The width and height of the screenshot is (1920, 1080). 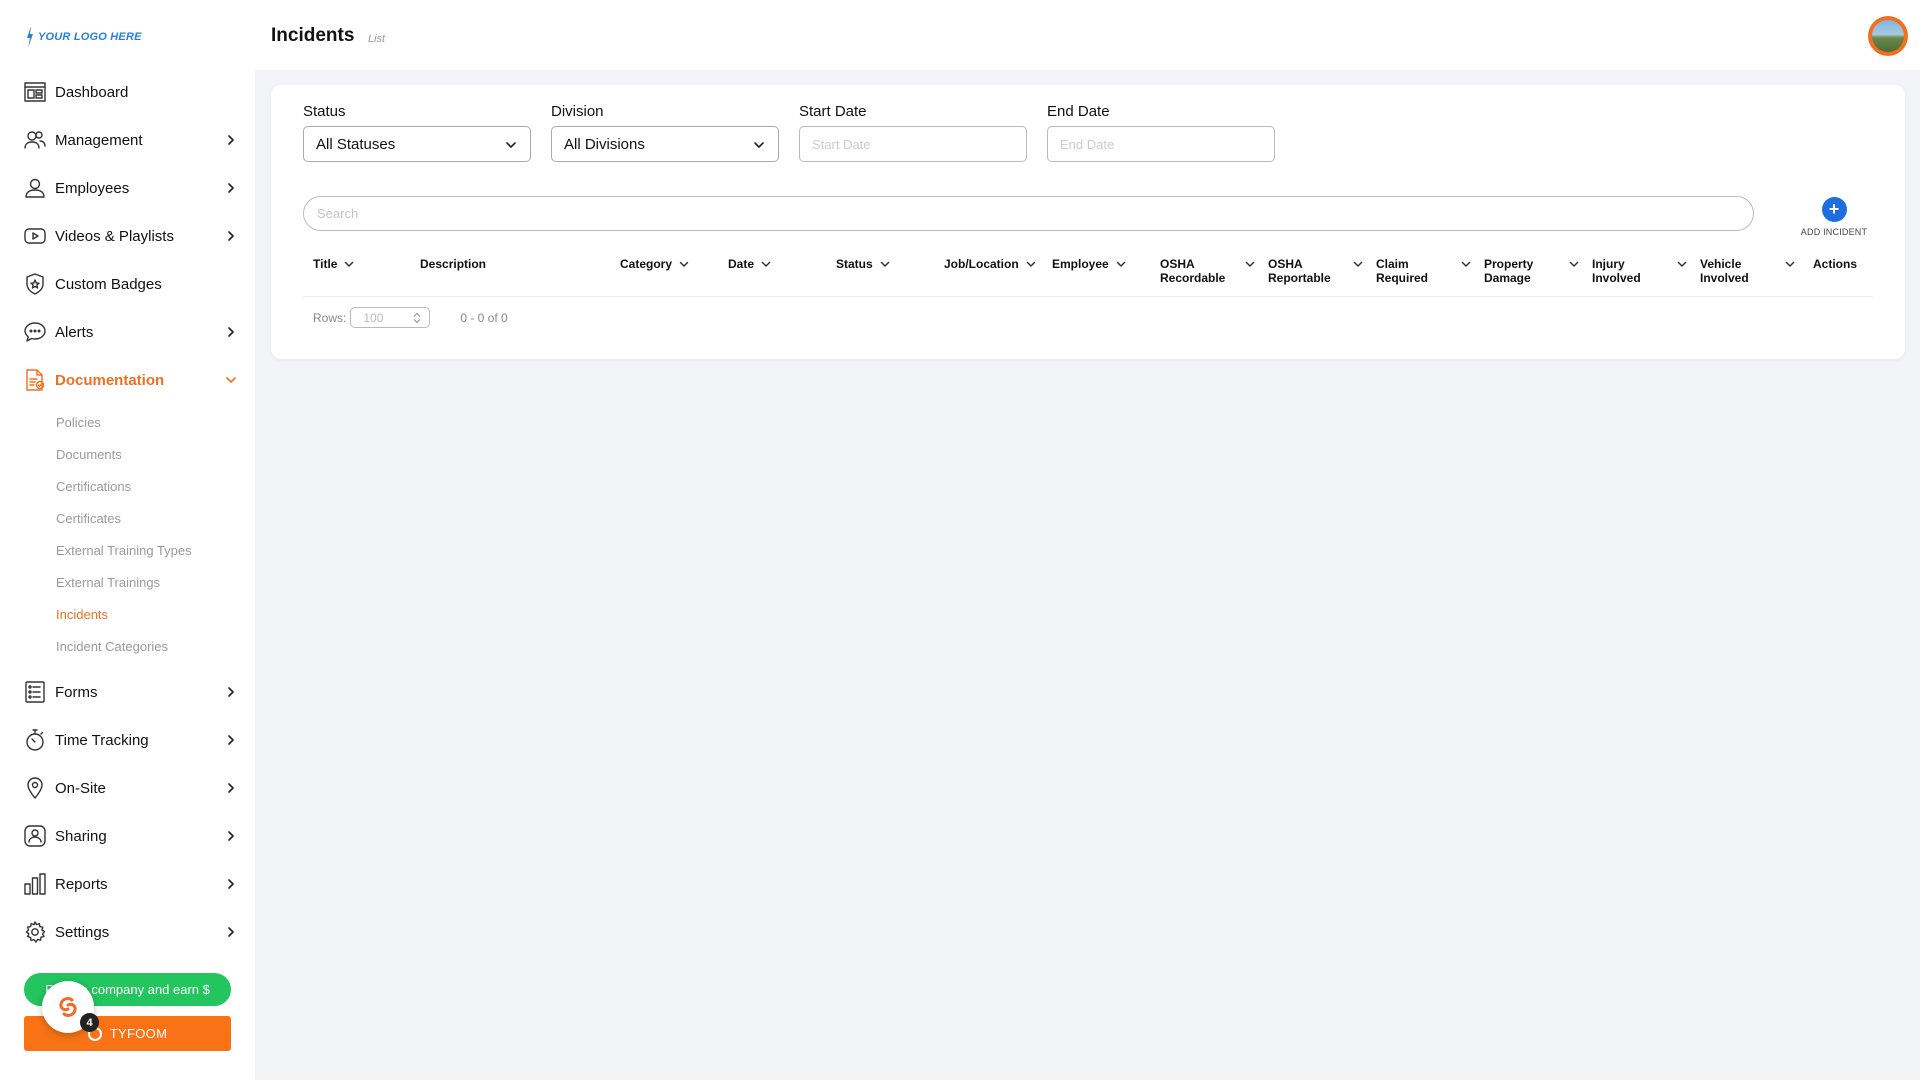 What do you see at coordinates (577, 111) in the screenshot?
I see `division-filter-label: Division` at bounding box center [577, 111].